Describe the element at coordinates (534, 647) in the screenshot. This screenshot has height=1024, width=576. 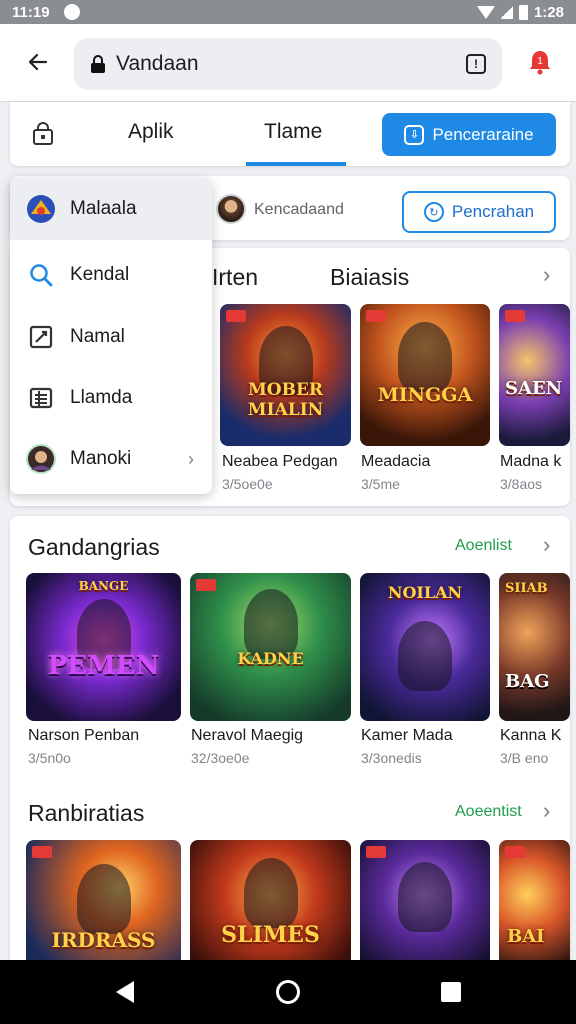
I see `game-tile: SIIAB BAG` at that location.